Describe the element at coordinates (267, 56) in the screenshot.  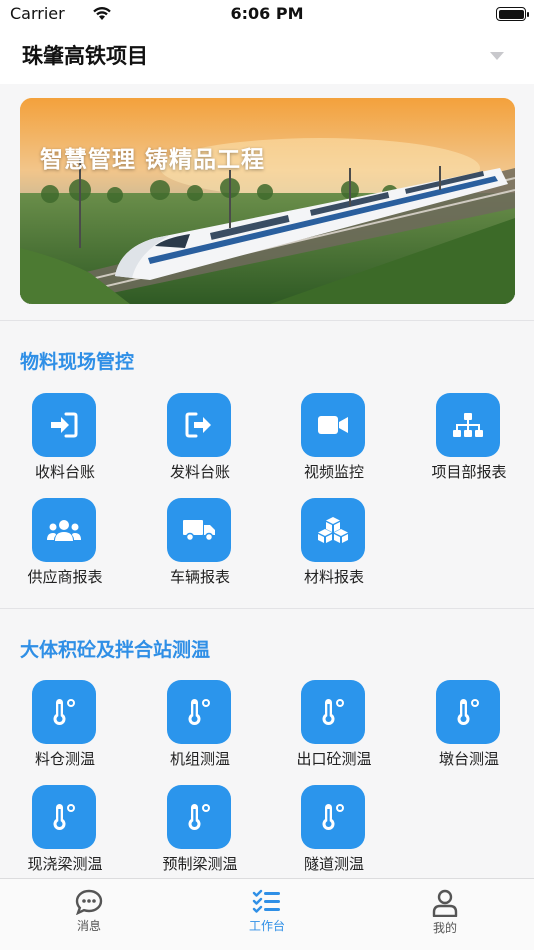
I see `header: 珠肇高铁项目` at that location.